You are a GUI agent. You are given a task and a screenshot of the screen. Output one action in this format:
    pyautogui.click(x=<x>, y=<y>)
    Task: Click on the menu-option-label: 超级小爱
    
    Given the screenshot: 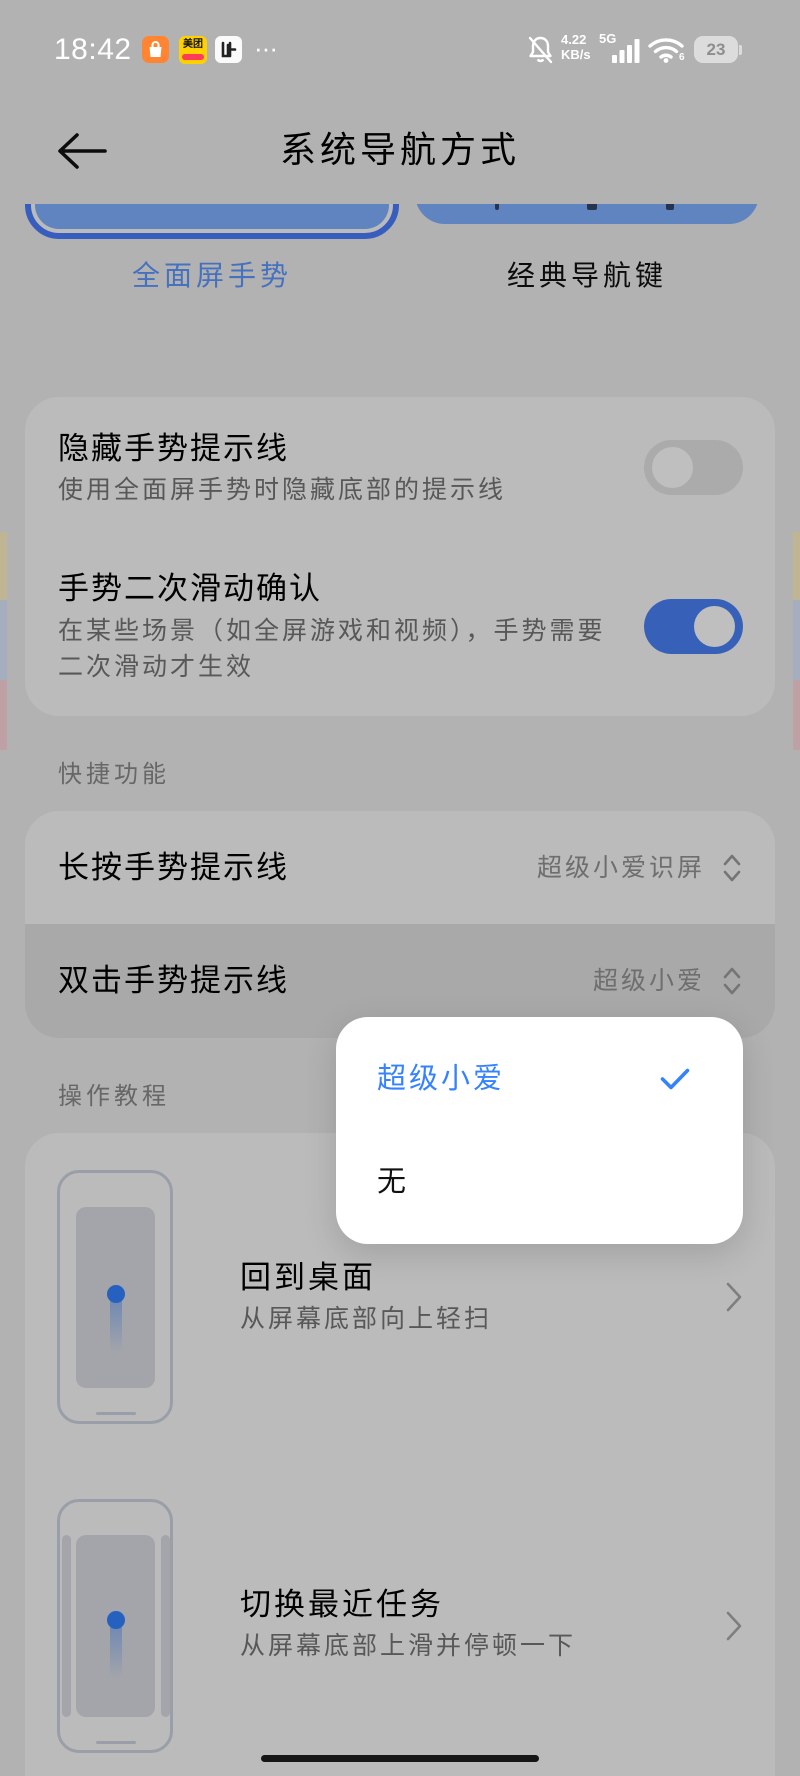 What is the action you would take?
    pyautogui.click(x=441, y=1079)
    